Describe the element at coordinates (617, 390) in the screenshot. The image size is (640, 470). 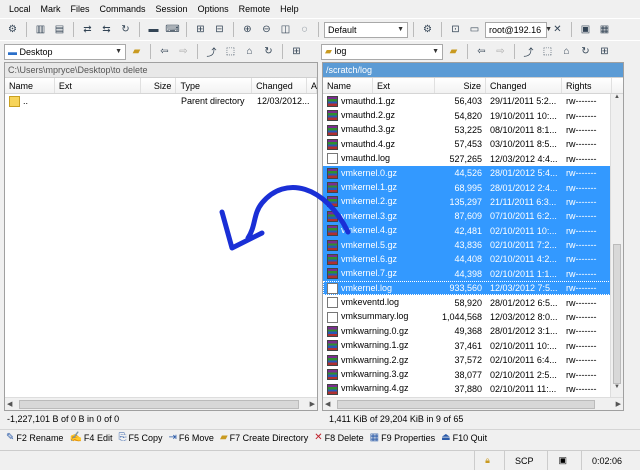
I see `scroll-down-icon: ▼` at that location.